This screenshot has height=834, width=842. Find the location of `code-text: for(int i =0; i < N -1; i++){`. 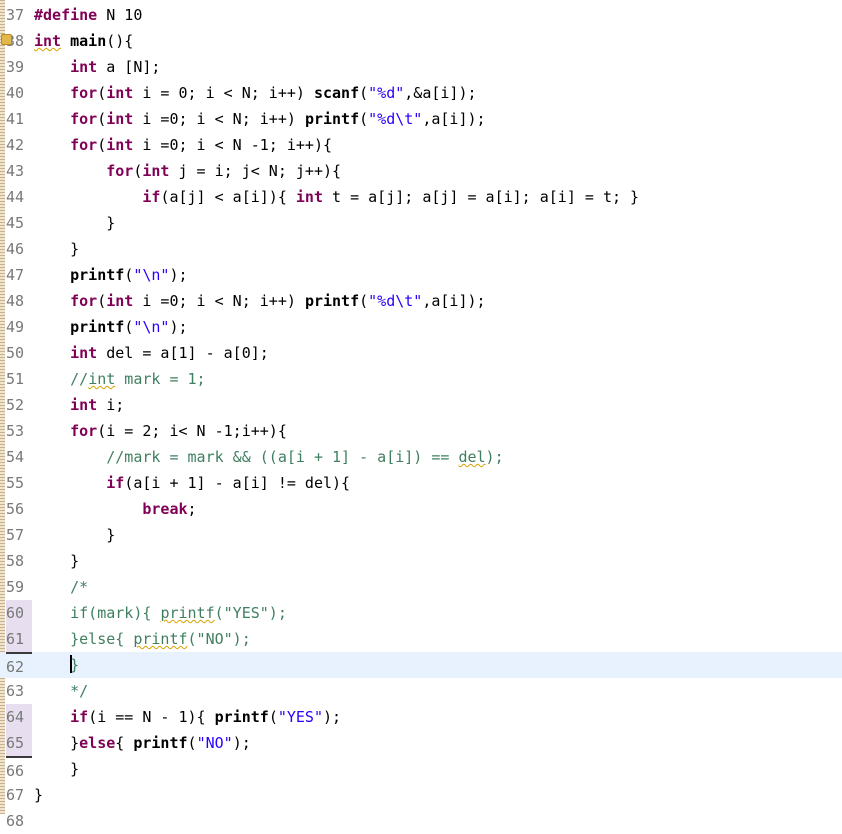

code-text: for(int i =0; i < N -1; i++){ is located at coordinates (183, 145).